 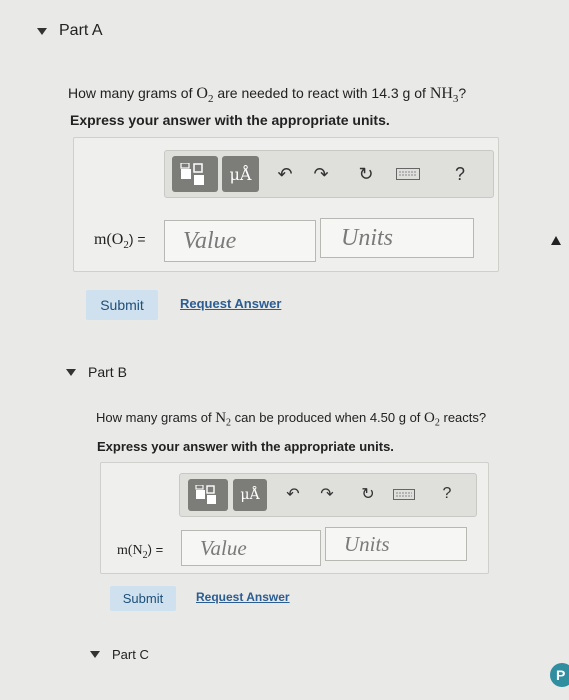 I want to click on part-c-title: Part C, so click(x=130, y=654).